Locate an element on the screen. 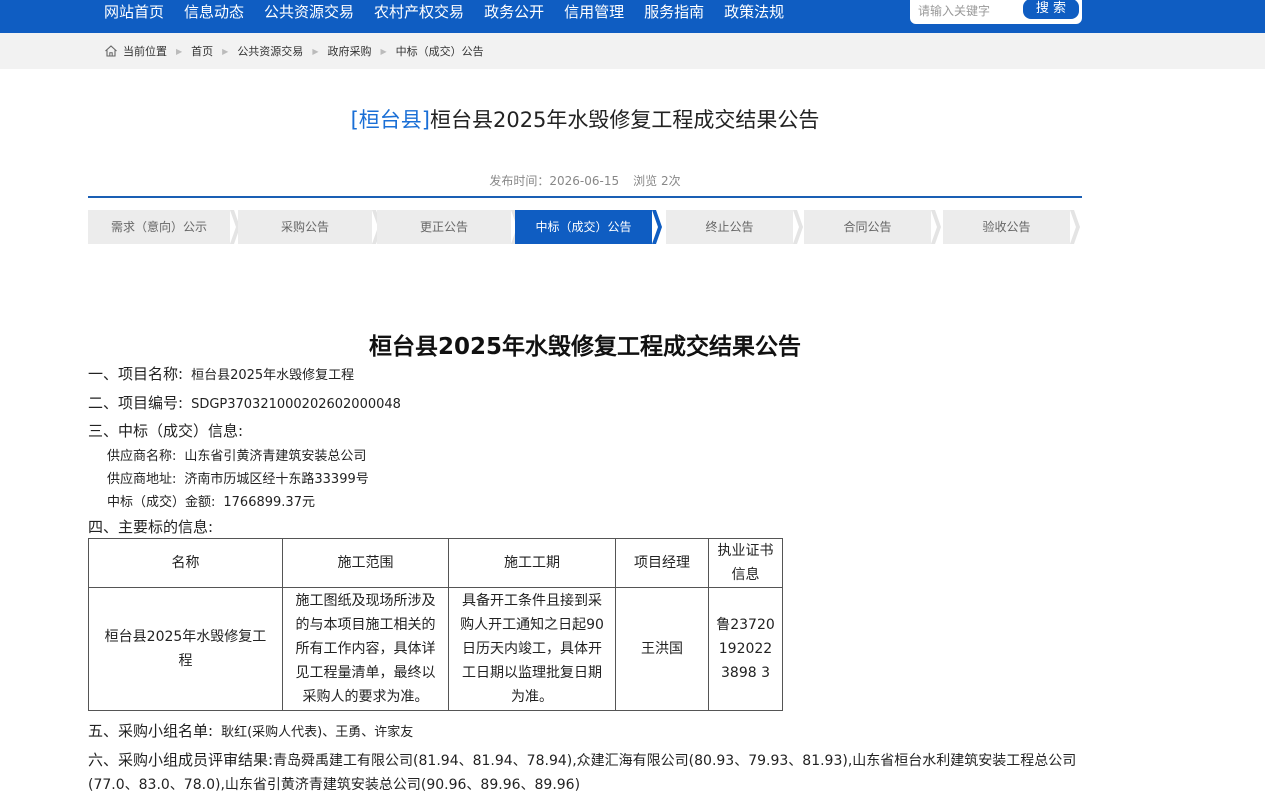 This screenshot has height=801, width=1265. home-icon is located at coordinates (111, 51).